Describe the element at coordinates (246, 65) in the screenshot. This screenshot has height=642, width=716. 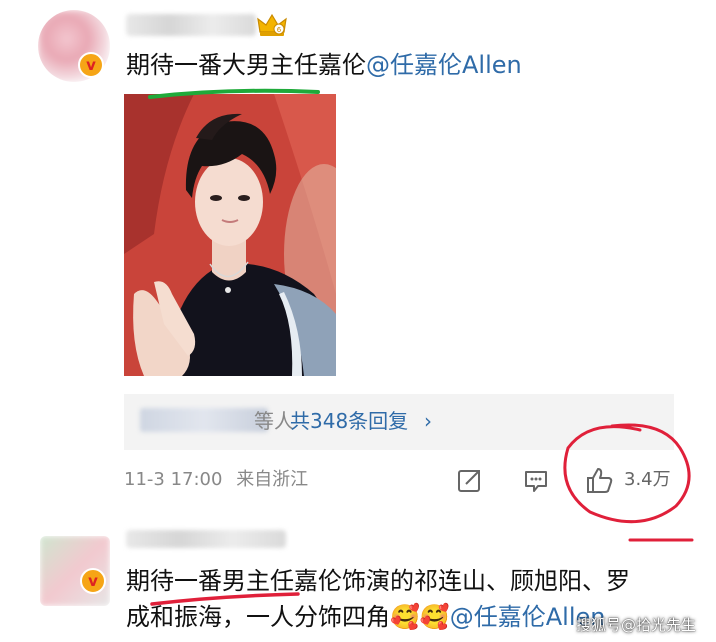
I see `comment-text-plain: 期待一番大男主任嘉伦` at that location.